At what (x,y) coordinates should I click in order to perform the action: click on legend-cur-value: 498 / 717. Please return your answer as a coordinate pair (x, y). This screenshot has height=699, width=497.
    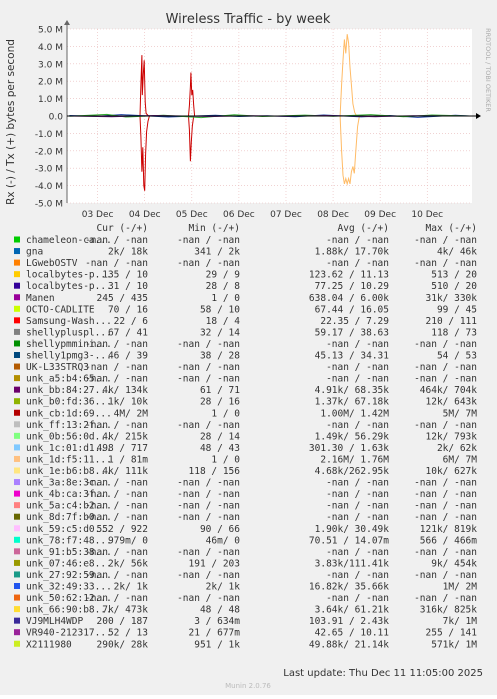
    Looking at the image, I should click on (122, 448).